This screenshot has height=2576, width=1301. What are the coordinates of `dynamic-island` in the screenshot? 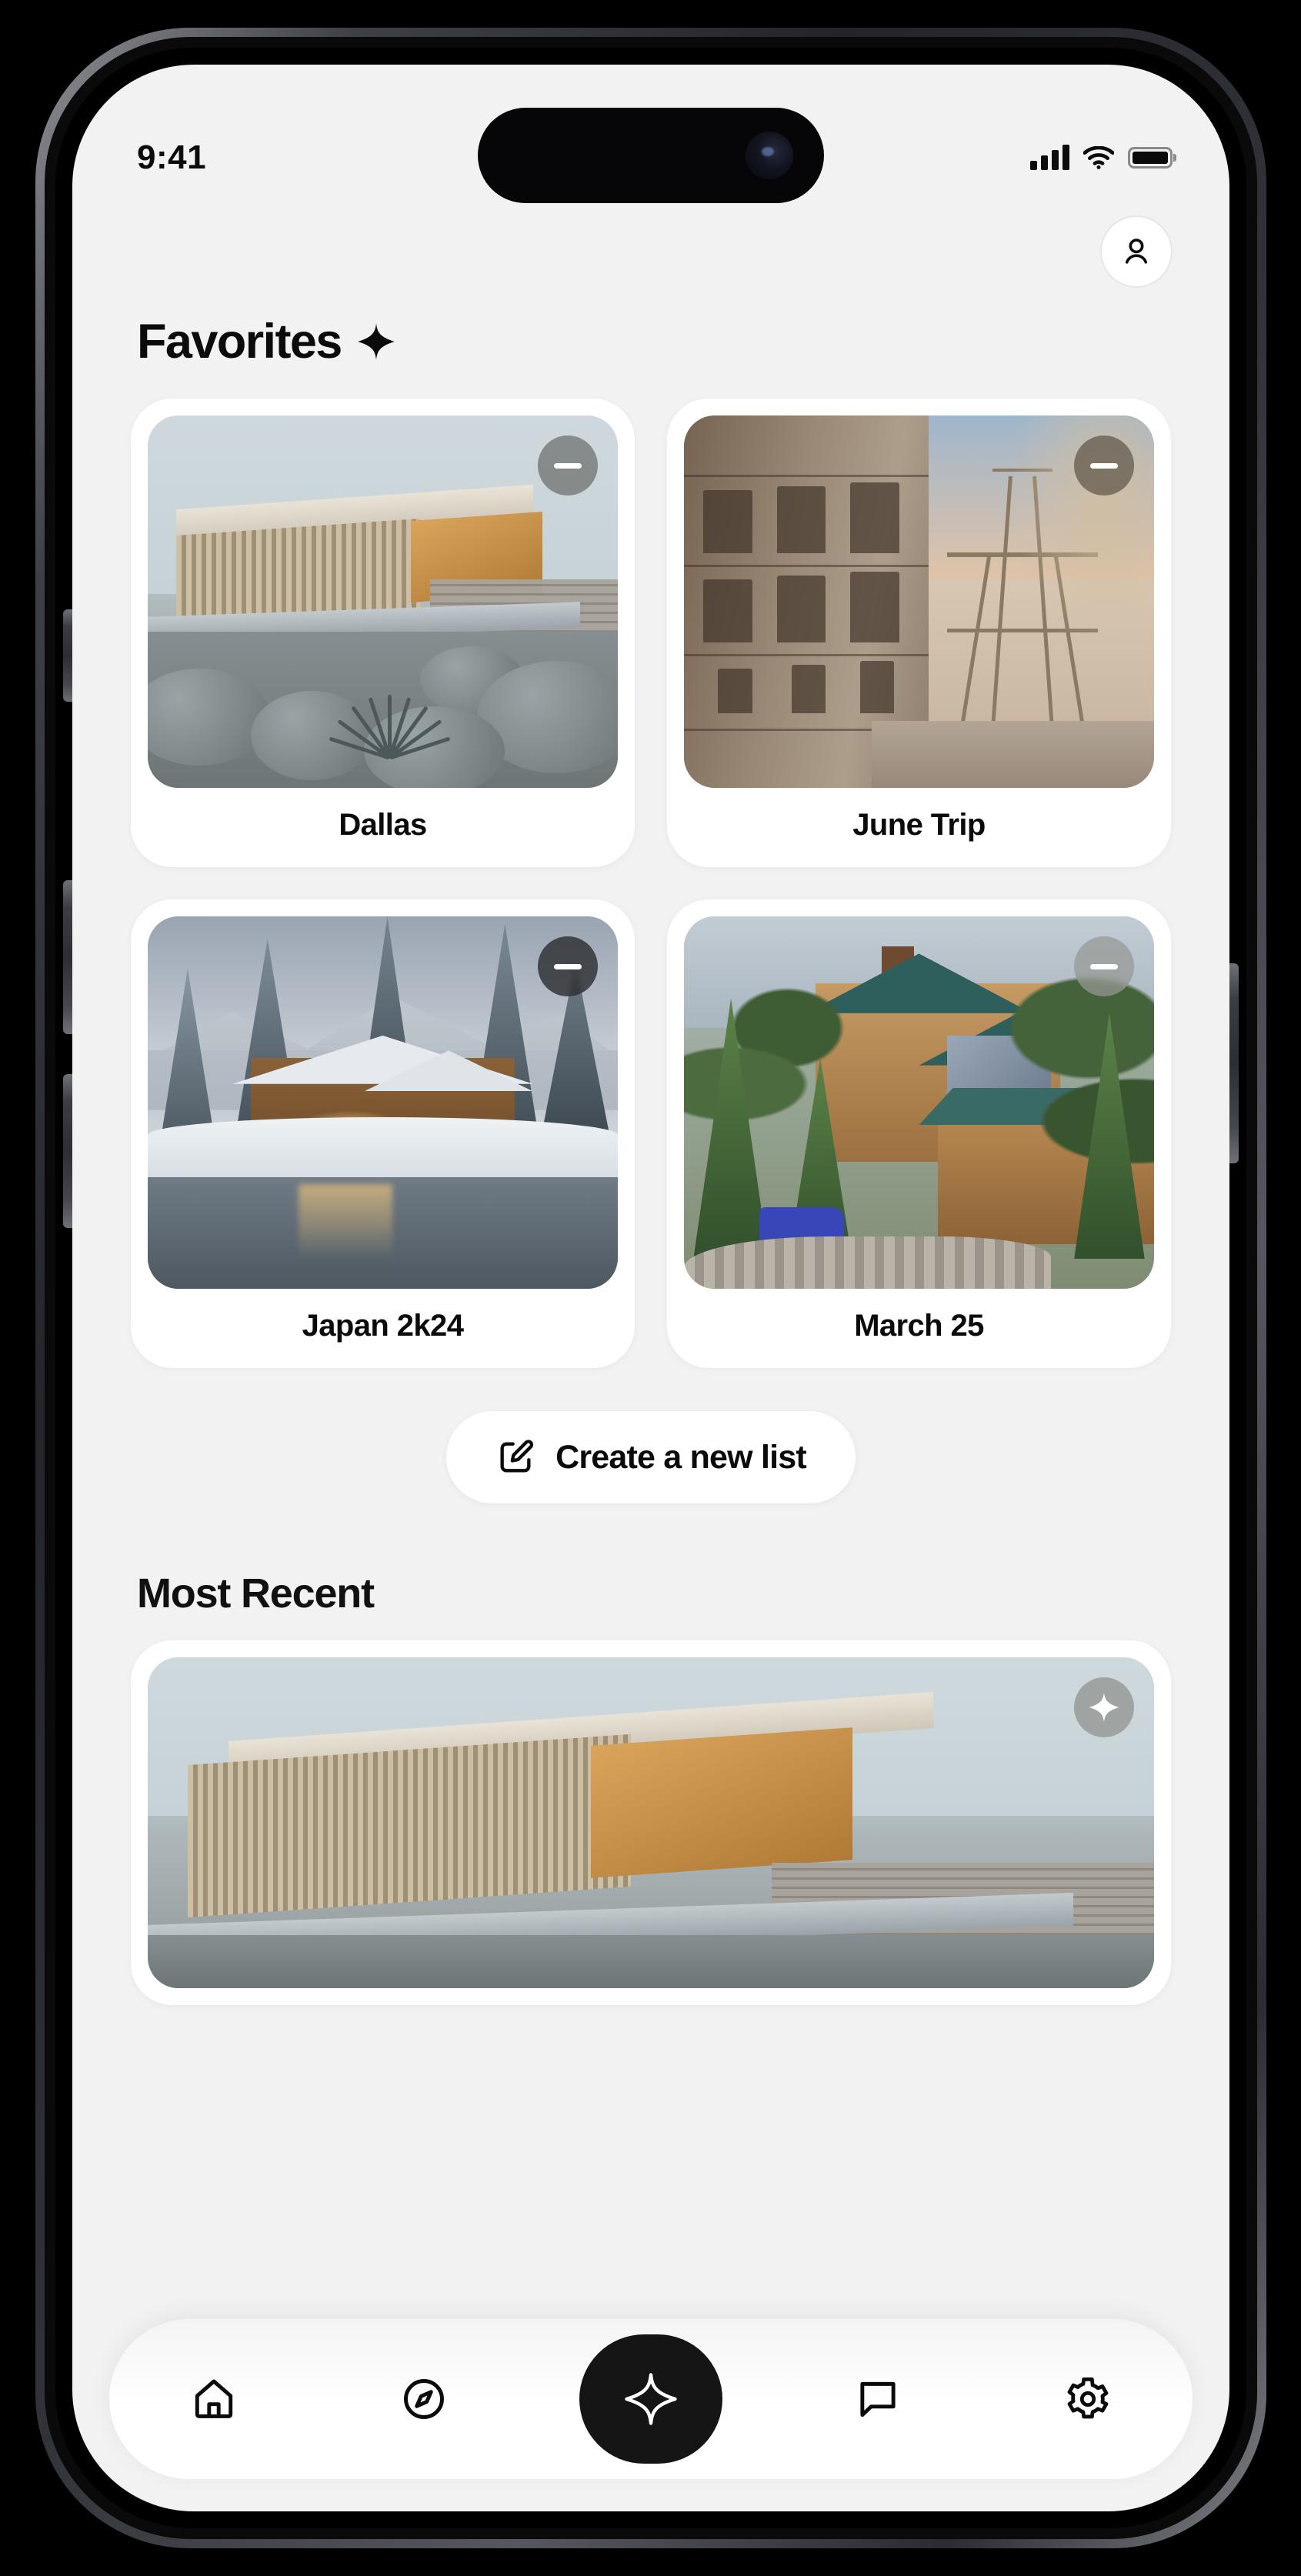 It's located at (651, 155).